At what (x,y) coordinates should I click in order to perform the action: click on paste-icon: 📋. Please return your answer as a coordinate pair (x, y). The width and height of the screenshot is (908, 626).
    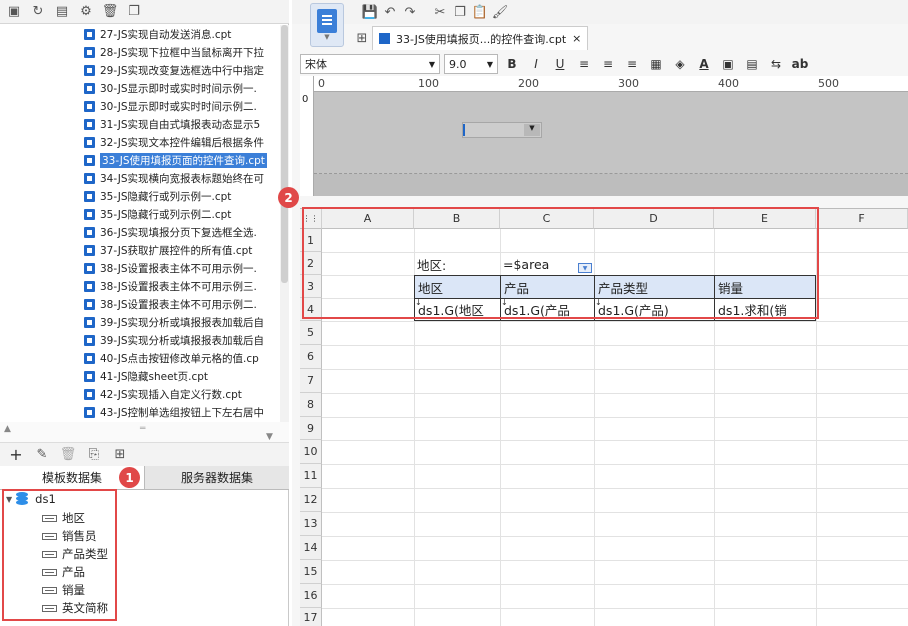
    Looking at the image, I should click on (480, 12).